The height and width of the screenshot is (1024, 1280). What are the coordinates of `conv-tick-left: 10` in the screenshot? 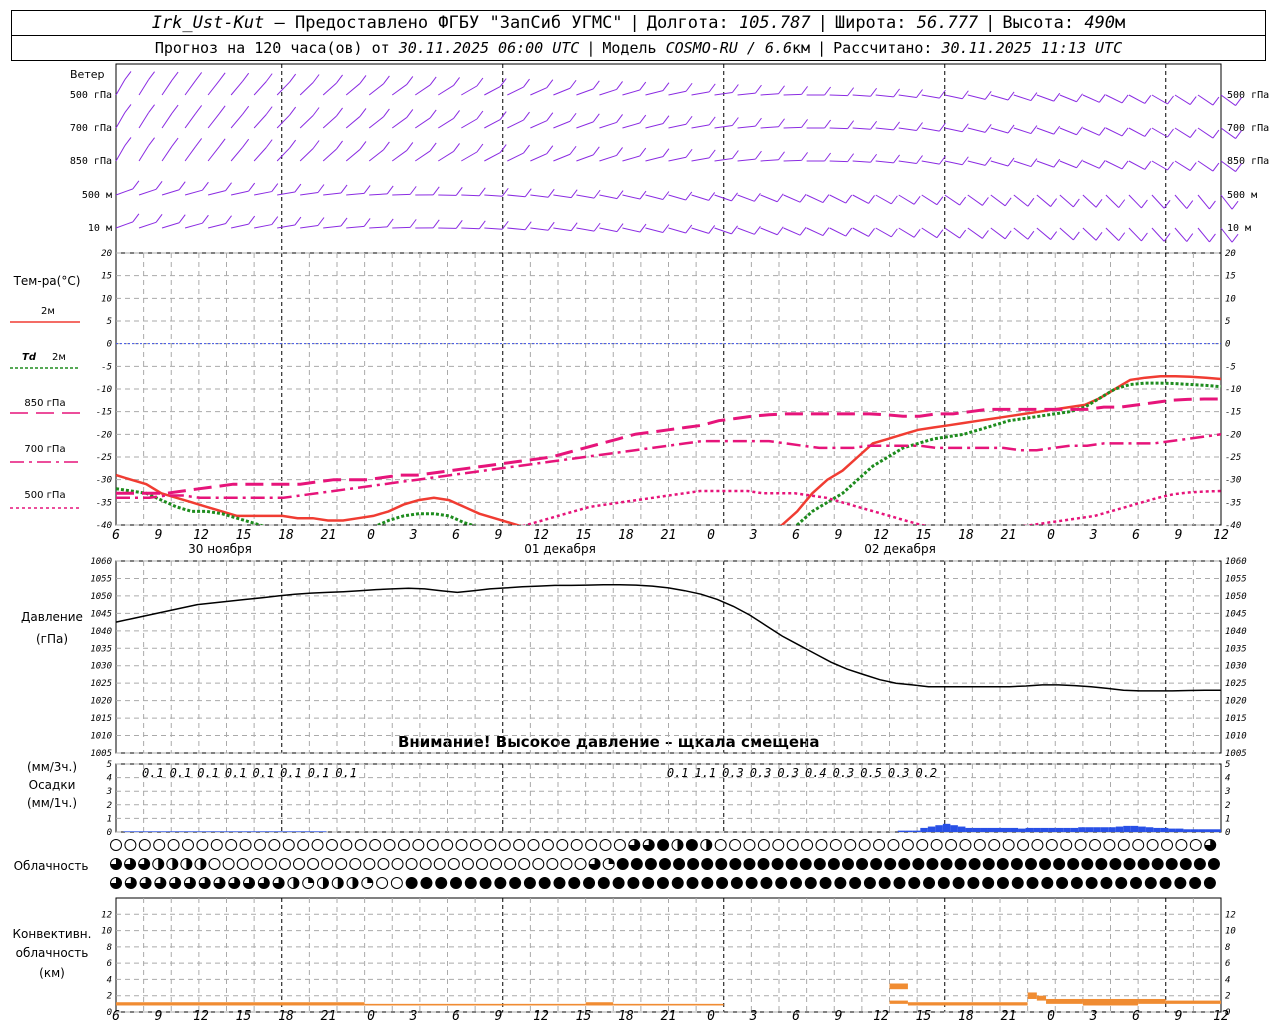 It's located at (106, 932).